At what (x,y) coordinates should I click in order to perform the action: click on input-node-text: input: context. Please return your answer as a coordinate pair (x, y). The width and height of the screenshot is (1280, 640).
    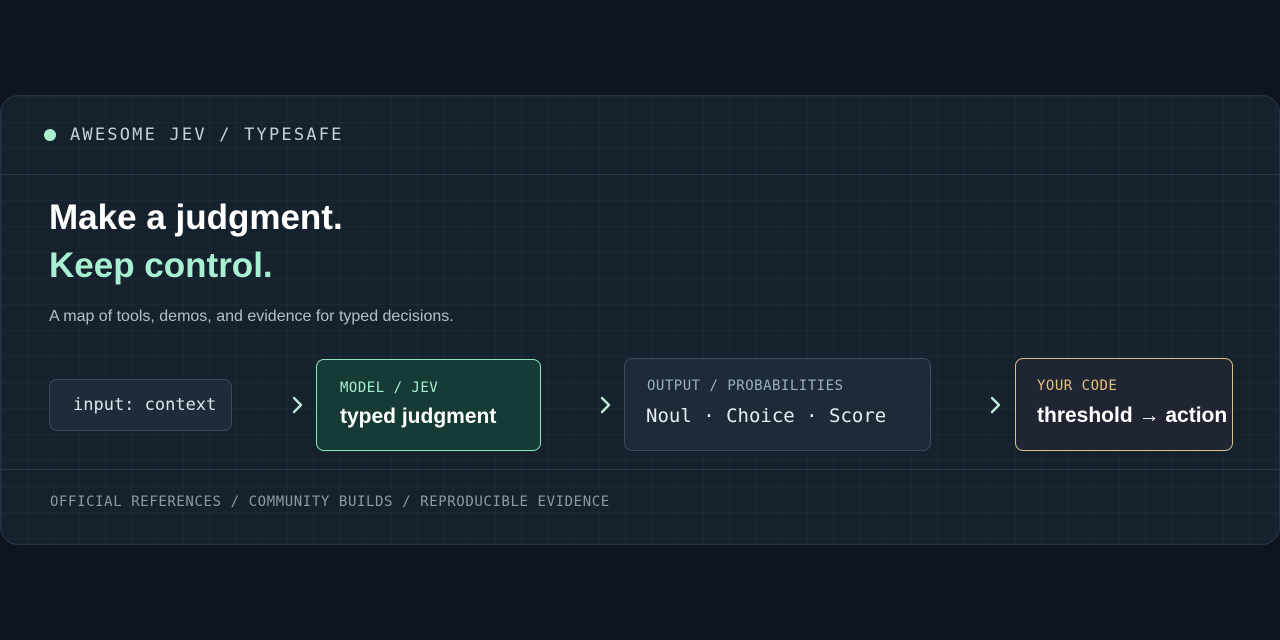
    Looking at the image, I should click on (145, 405).